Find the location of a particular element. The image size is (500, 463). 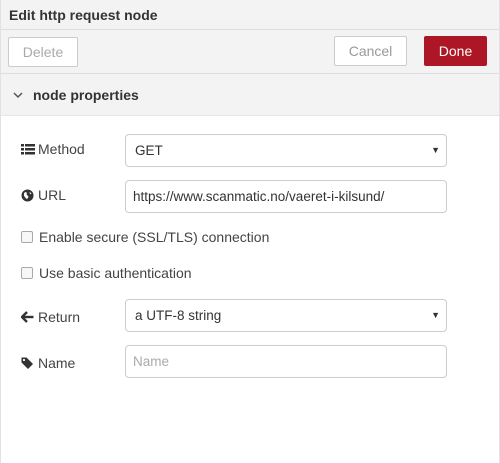

tls-label: Enable secure (SSL/TLS) connection is located at coordinates (154, 237).